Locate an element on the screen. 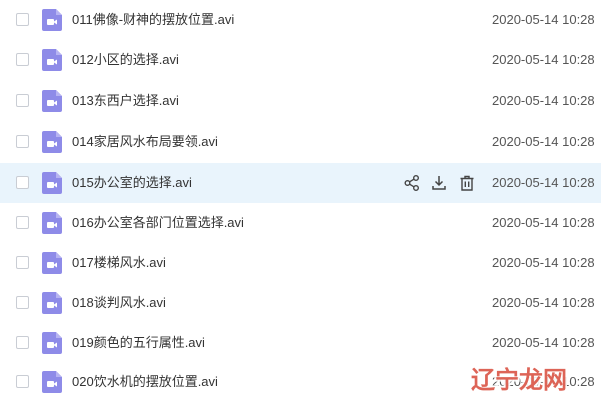 This screenshot has height=402, width=601. file-row: 018谈判风水.avi 2020-05-14 10:28 is located at coordinates (300, 303).